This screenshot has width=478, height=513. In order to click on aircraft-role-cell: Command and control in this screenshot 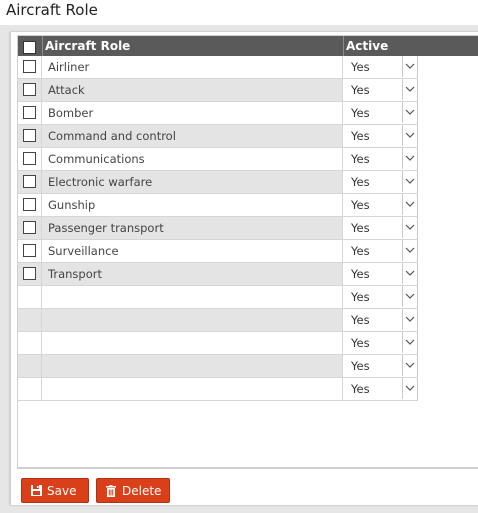, I will do `click(192, 136)`.